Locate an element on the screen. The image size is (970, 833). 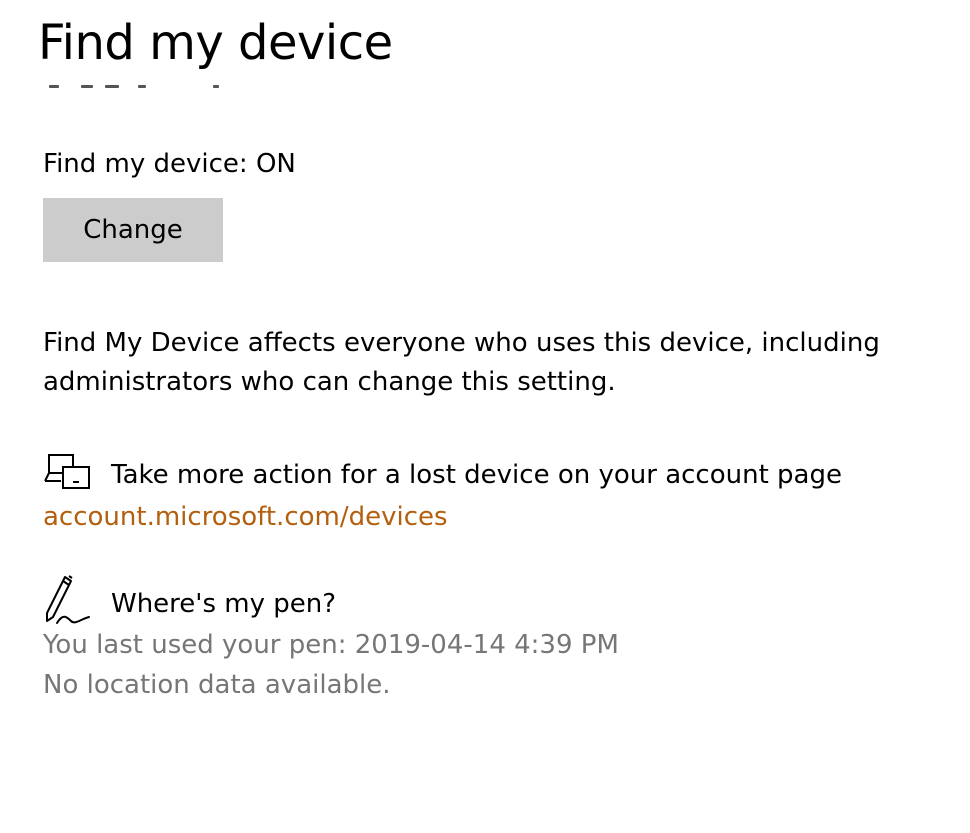
devices-icon is located at coordinates (68, 474).